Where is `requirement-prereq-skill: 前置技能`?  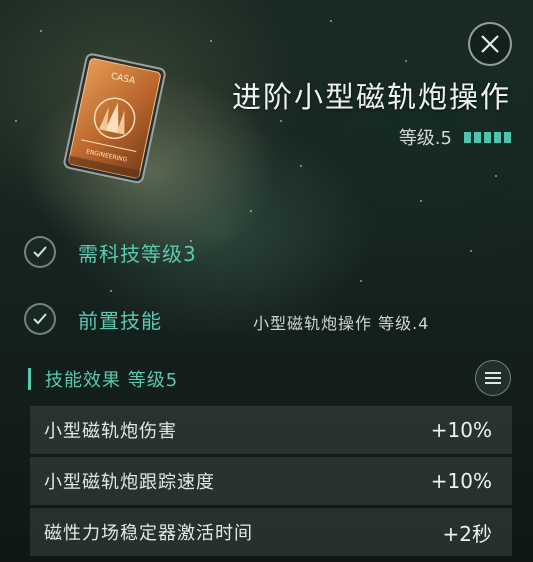
requirement-prereq-skill: 前置技能 is located at coordinates (93, 319).